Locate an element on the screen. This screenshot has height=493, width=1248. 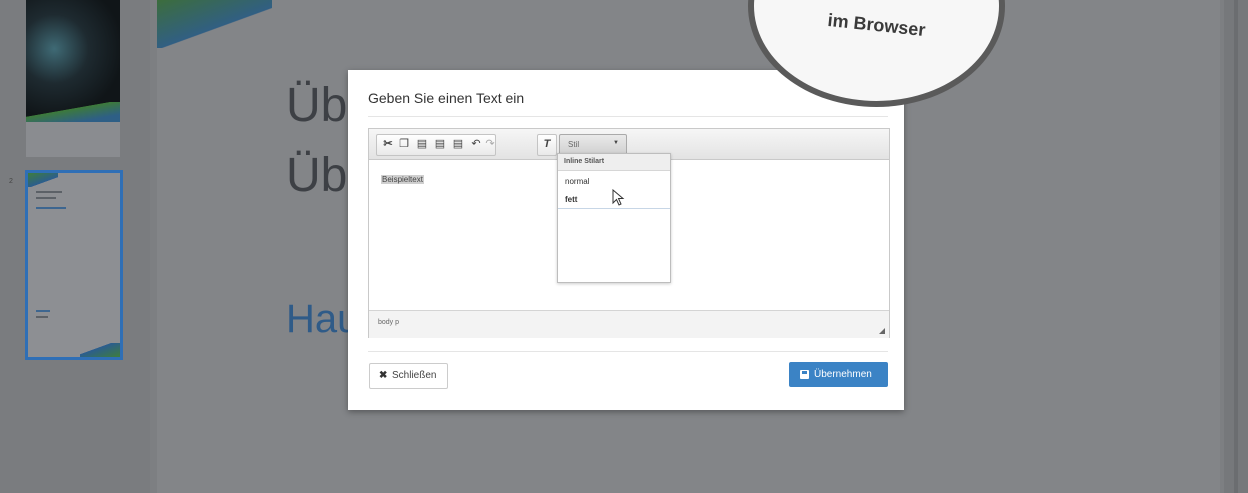
style-combo-label: Stil is located at coordinates (574, 144).